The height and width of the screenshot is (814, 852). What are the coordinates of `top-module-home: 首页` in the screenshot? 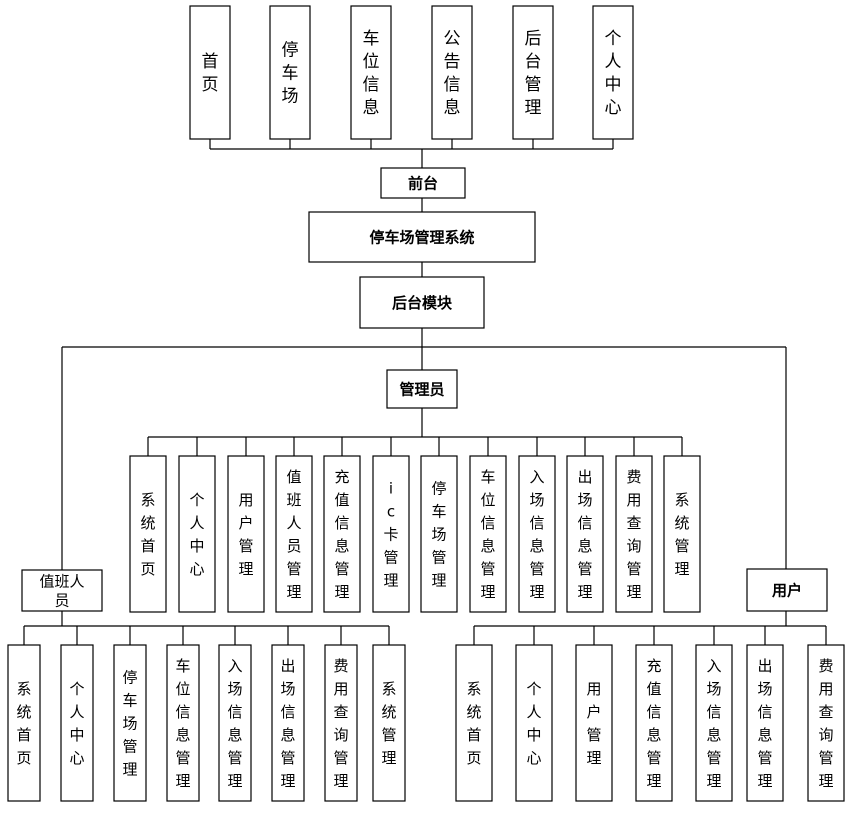 It's located at (210, 72).